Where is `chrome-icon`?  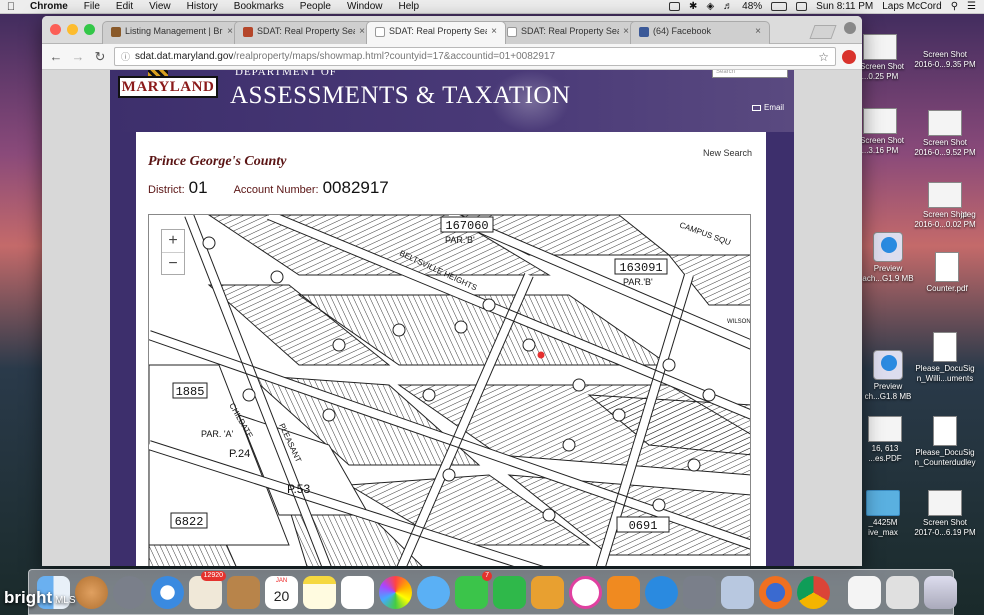 chrome-icon is located at coordinates (813, 592).